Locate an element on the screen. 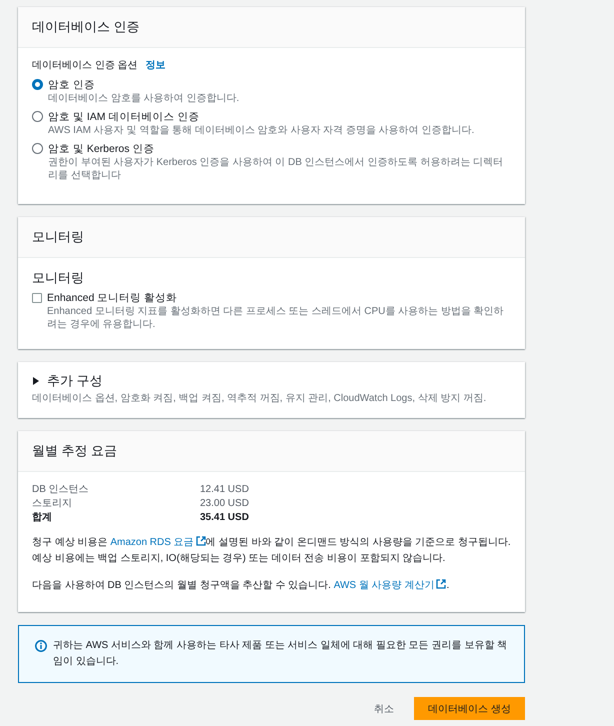  checkbox-label: Enhanced 모니터링 활성화 is located at coordinates (112, 298).